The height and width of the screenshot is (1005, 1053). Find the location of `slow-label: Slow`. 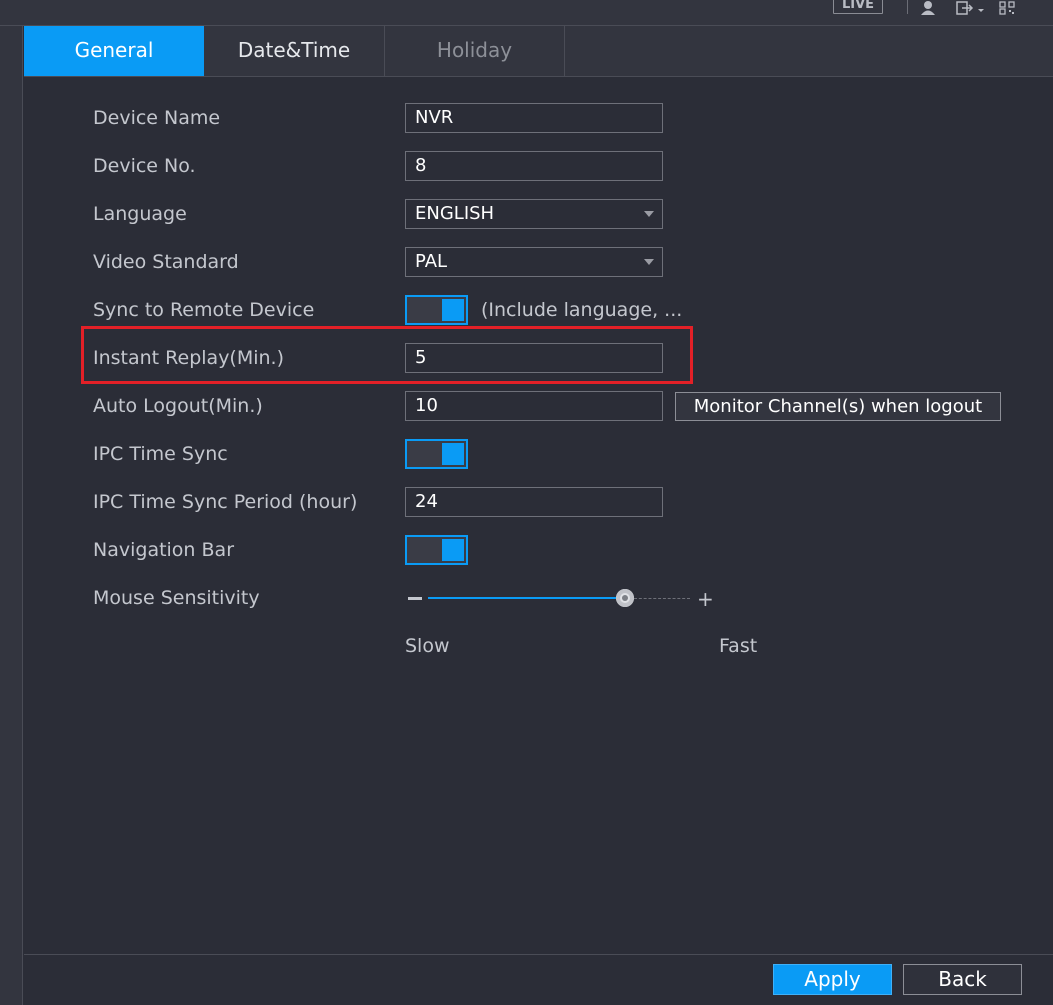

slow-label: Slow is located at coordinates (427, 646).